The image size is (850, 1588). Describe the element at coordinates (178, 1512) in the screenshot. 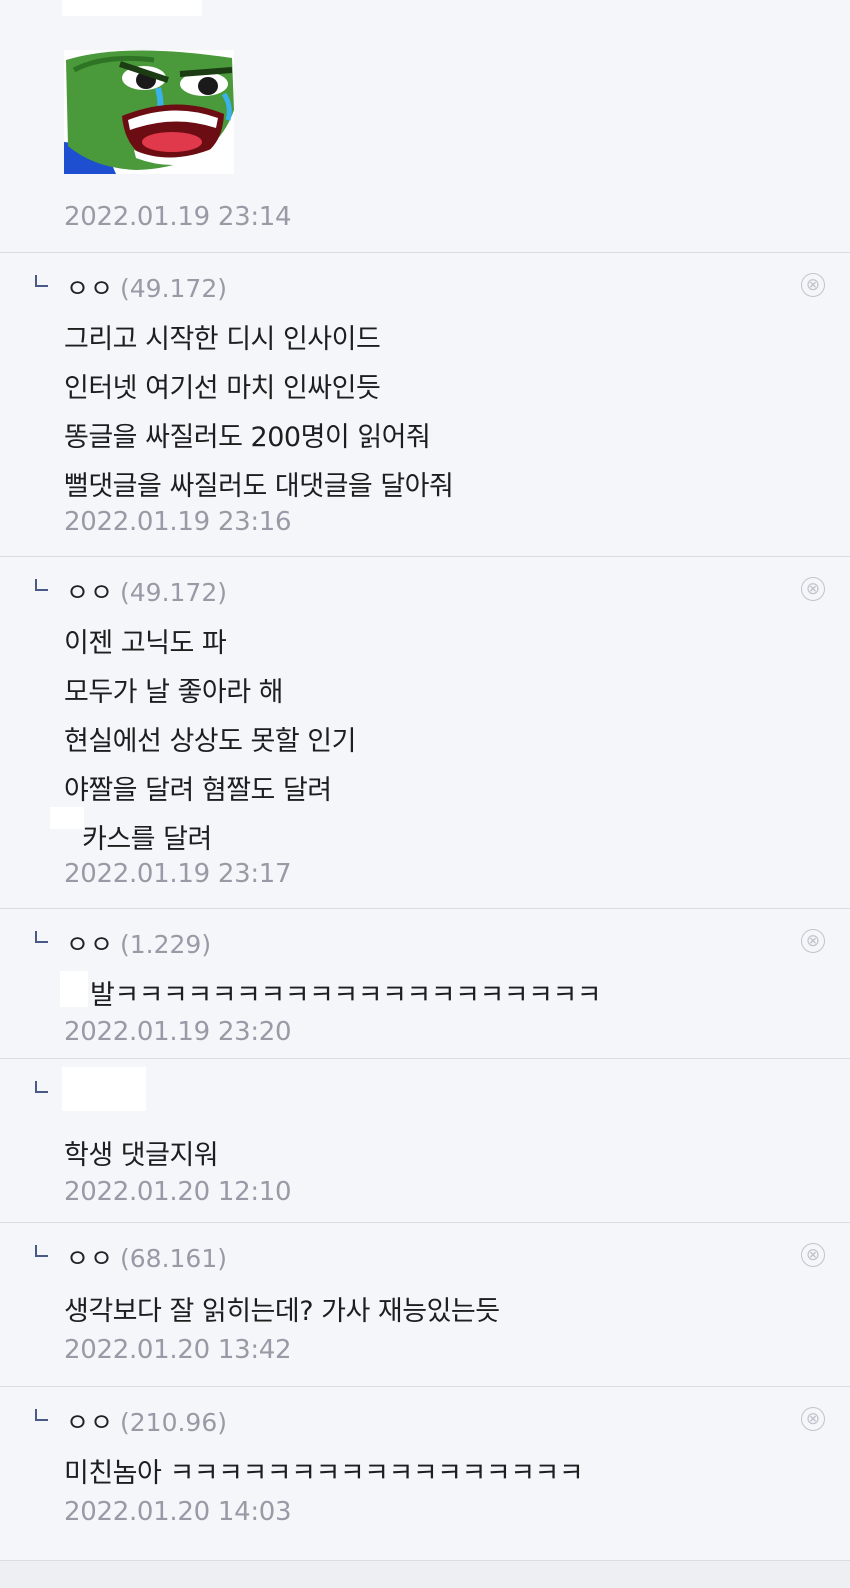

I see `comment-timestamp: 2022.01.20 14:03` at that location.